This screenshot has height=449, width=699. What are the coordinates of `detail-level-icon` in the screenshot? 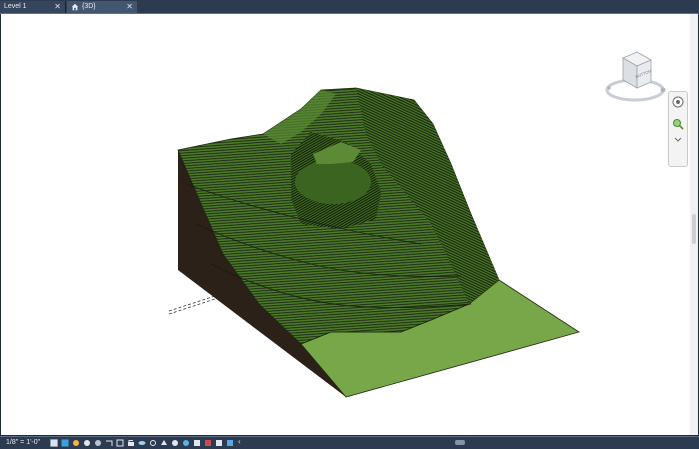 It's located at (54, 443).